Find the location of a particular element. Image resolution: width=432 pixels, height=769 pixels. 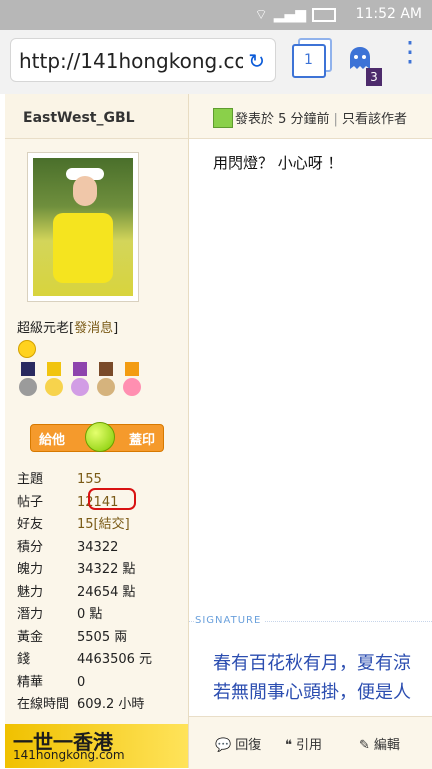

stamp-left-label: 給他 is located at coordinates (52, 440).